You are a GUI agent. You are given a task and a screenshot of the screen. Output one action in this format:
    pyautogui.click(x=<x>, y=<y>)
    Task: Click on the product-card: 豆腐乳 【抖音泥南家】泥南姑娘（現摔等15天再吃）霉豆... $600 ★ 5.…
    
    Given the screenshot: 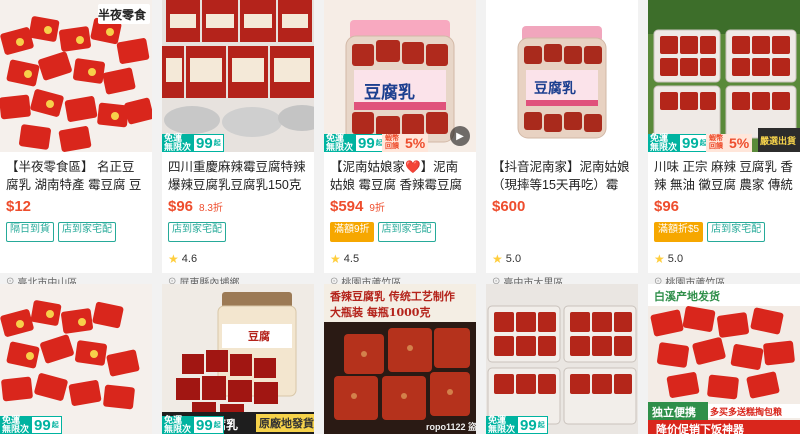 What is the action you would take?
    pyautogui.click(x=562, y=144)
    